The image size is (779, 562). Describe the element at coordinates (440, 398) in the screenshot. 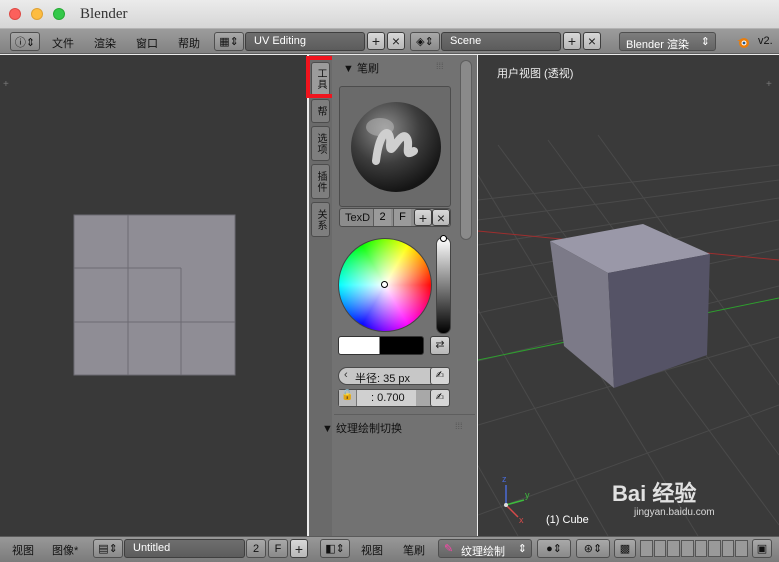

I see `strength-pressure-button: ✍` at that location.